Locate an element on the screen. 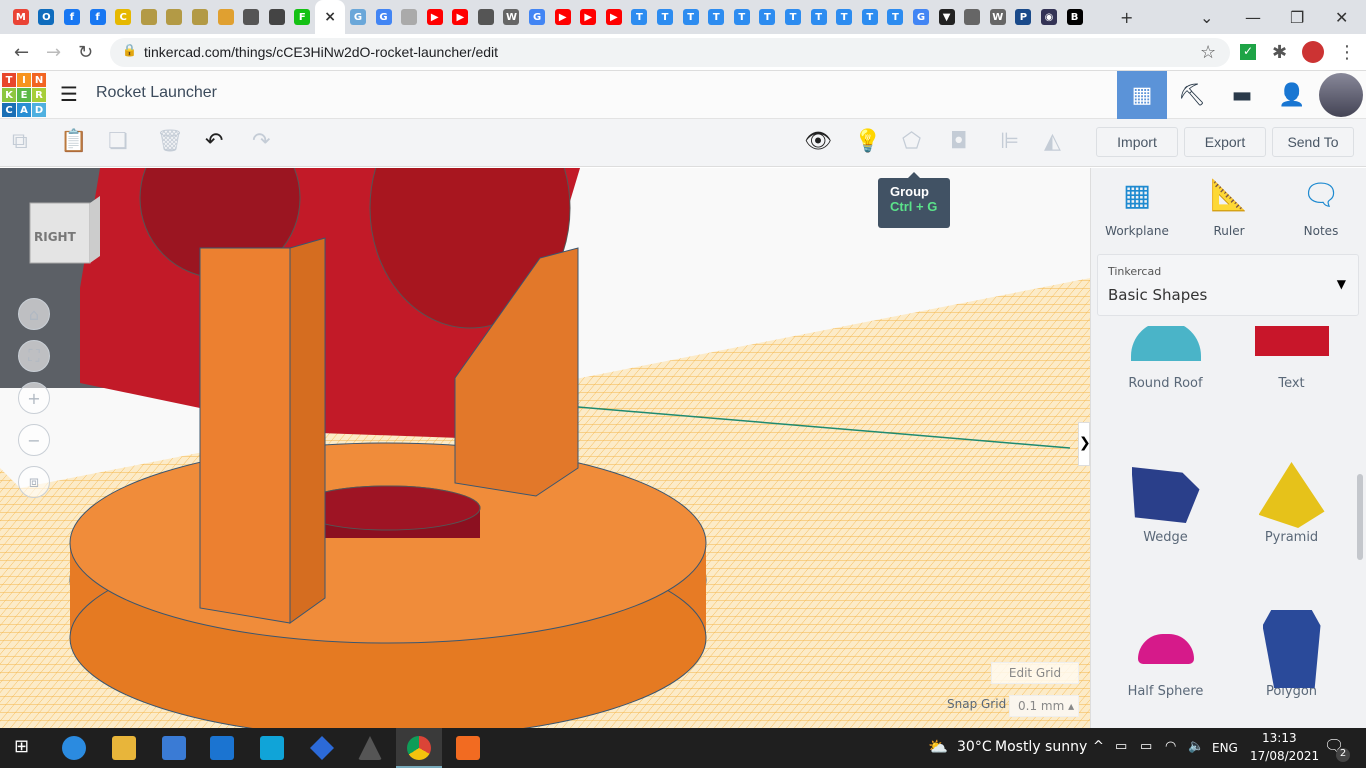 The width and height of the screenshot is (1366, 768). undo-icon: ↶ is located at coordinates (214, 141).